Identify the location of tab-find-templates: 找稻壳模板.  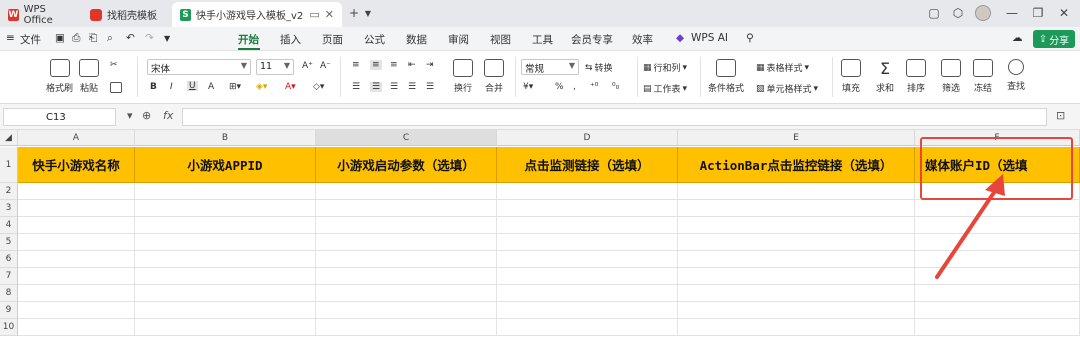
(126, 14).